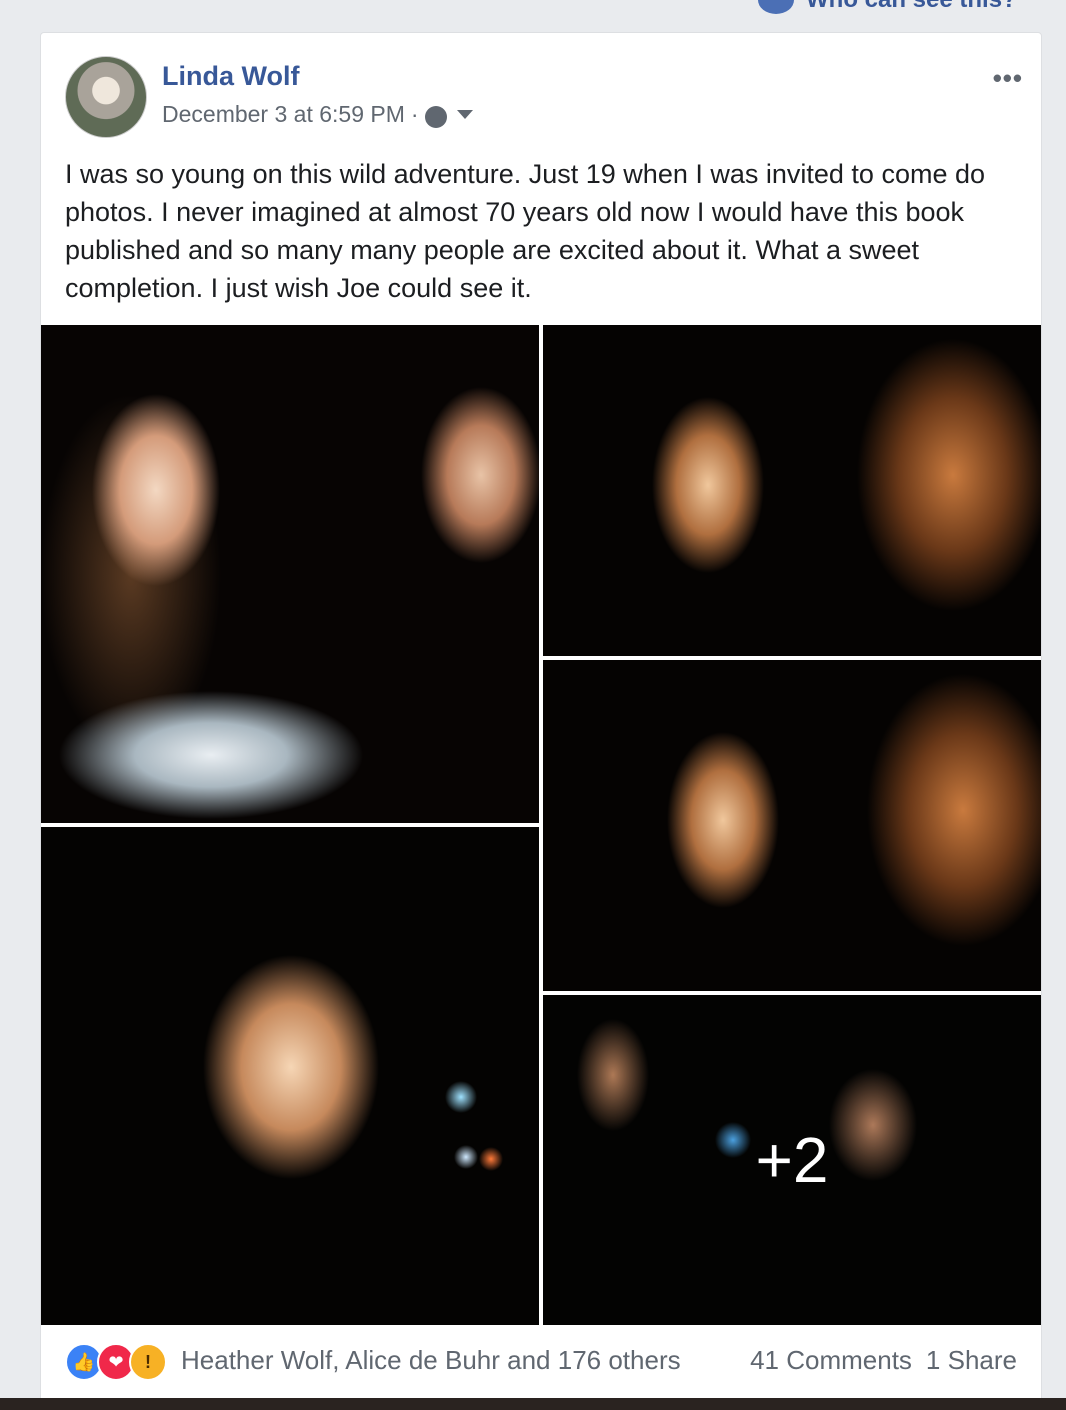  Describe the element at coordinates (831, 1360) in the screenshot. I see `comments-count: 41 Comments` at that location.